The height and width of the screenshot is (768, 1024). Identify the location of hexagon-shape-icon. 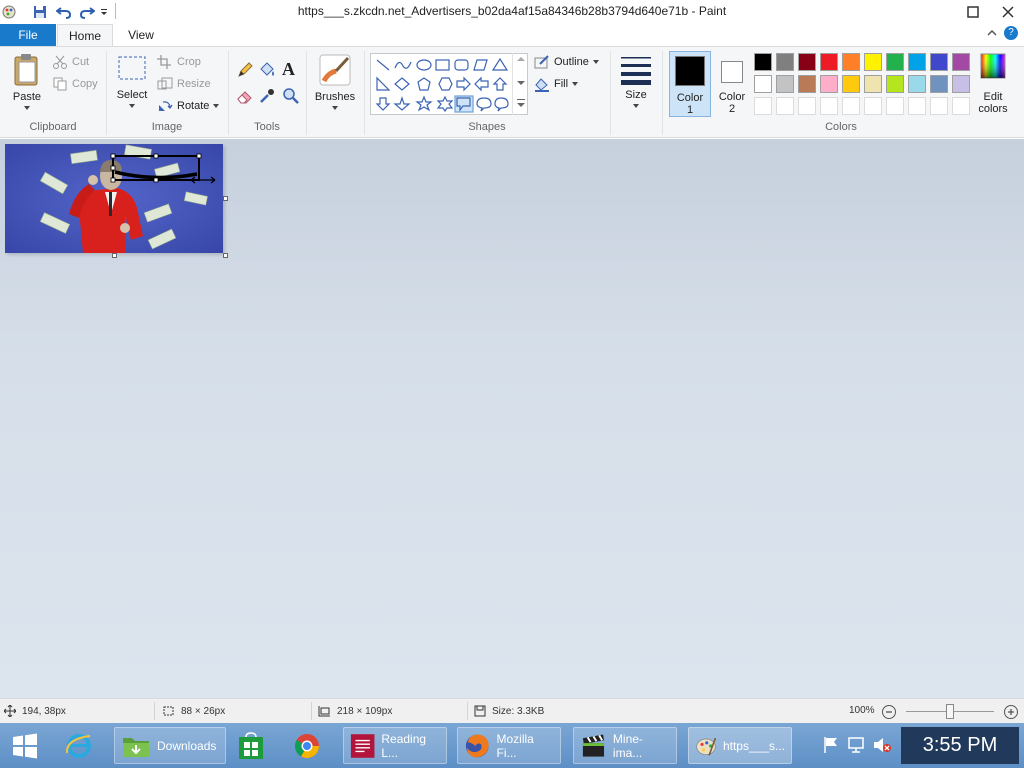
(445, 84).